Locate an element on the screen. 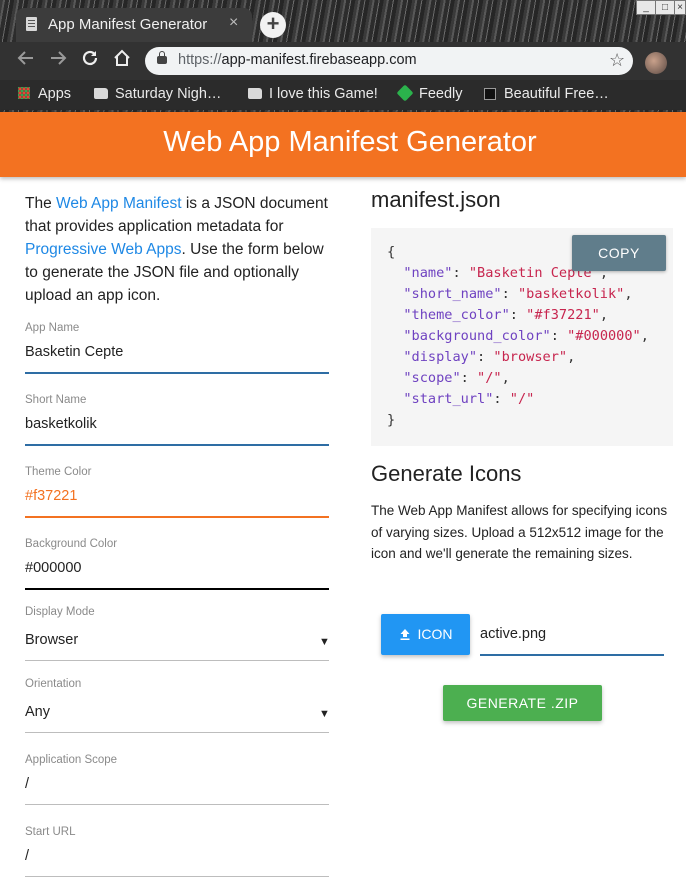 The image size is (686, 878). minimize-button: _ is located at coordinates (646, 7).